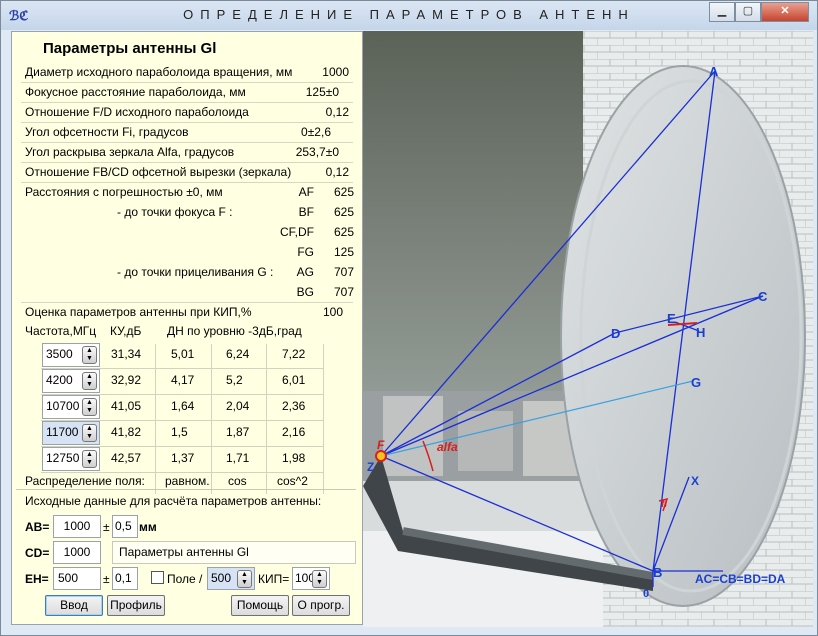  I want to click on point-label-b: B, so click(657, 572).